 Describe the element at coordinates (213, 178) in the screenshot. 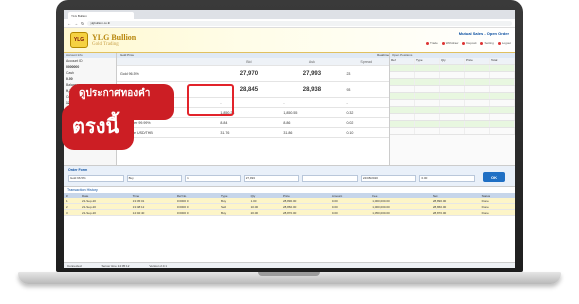

I see `qty-input: 1` at that location.